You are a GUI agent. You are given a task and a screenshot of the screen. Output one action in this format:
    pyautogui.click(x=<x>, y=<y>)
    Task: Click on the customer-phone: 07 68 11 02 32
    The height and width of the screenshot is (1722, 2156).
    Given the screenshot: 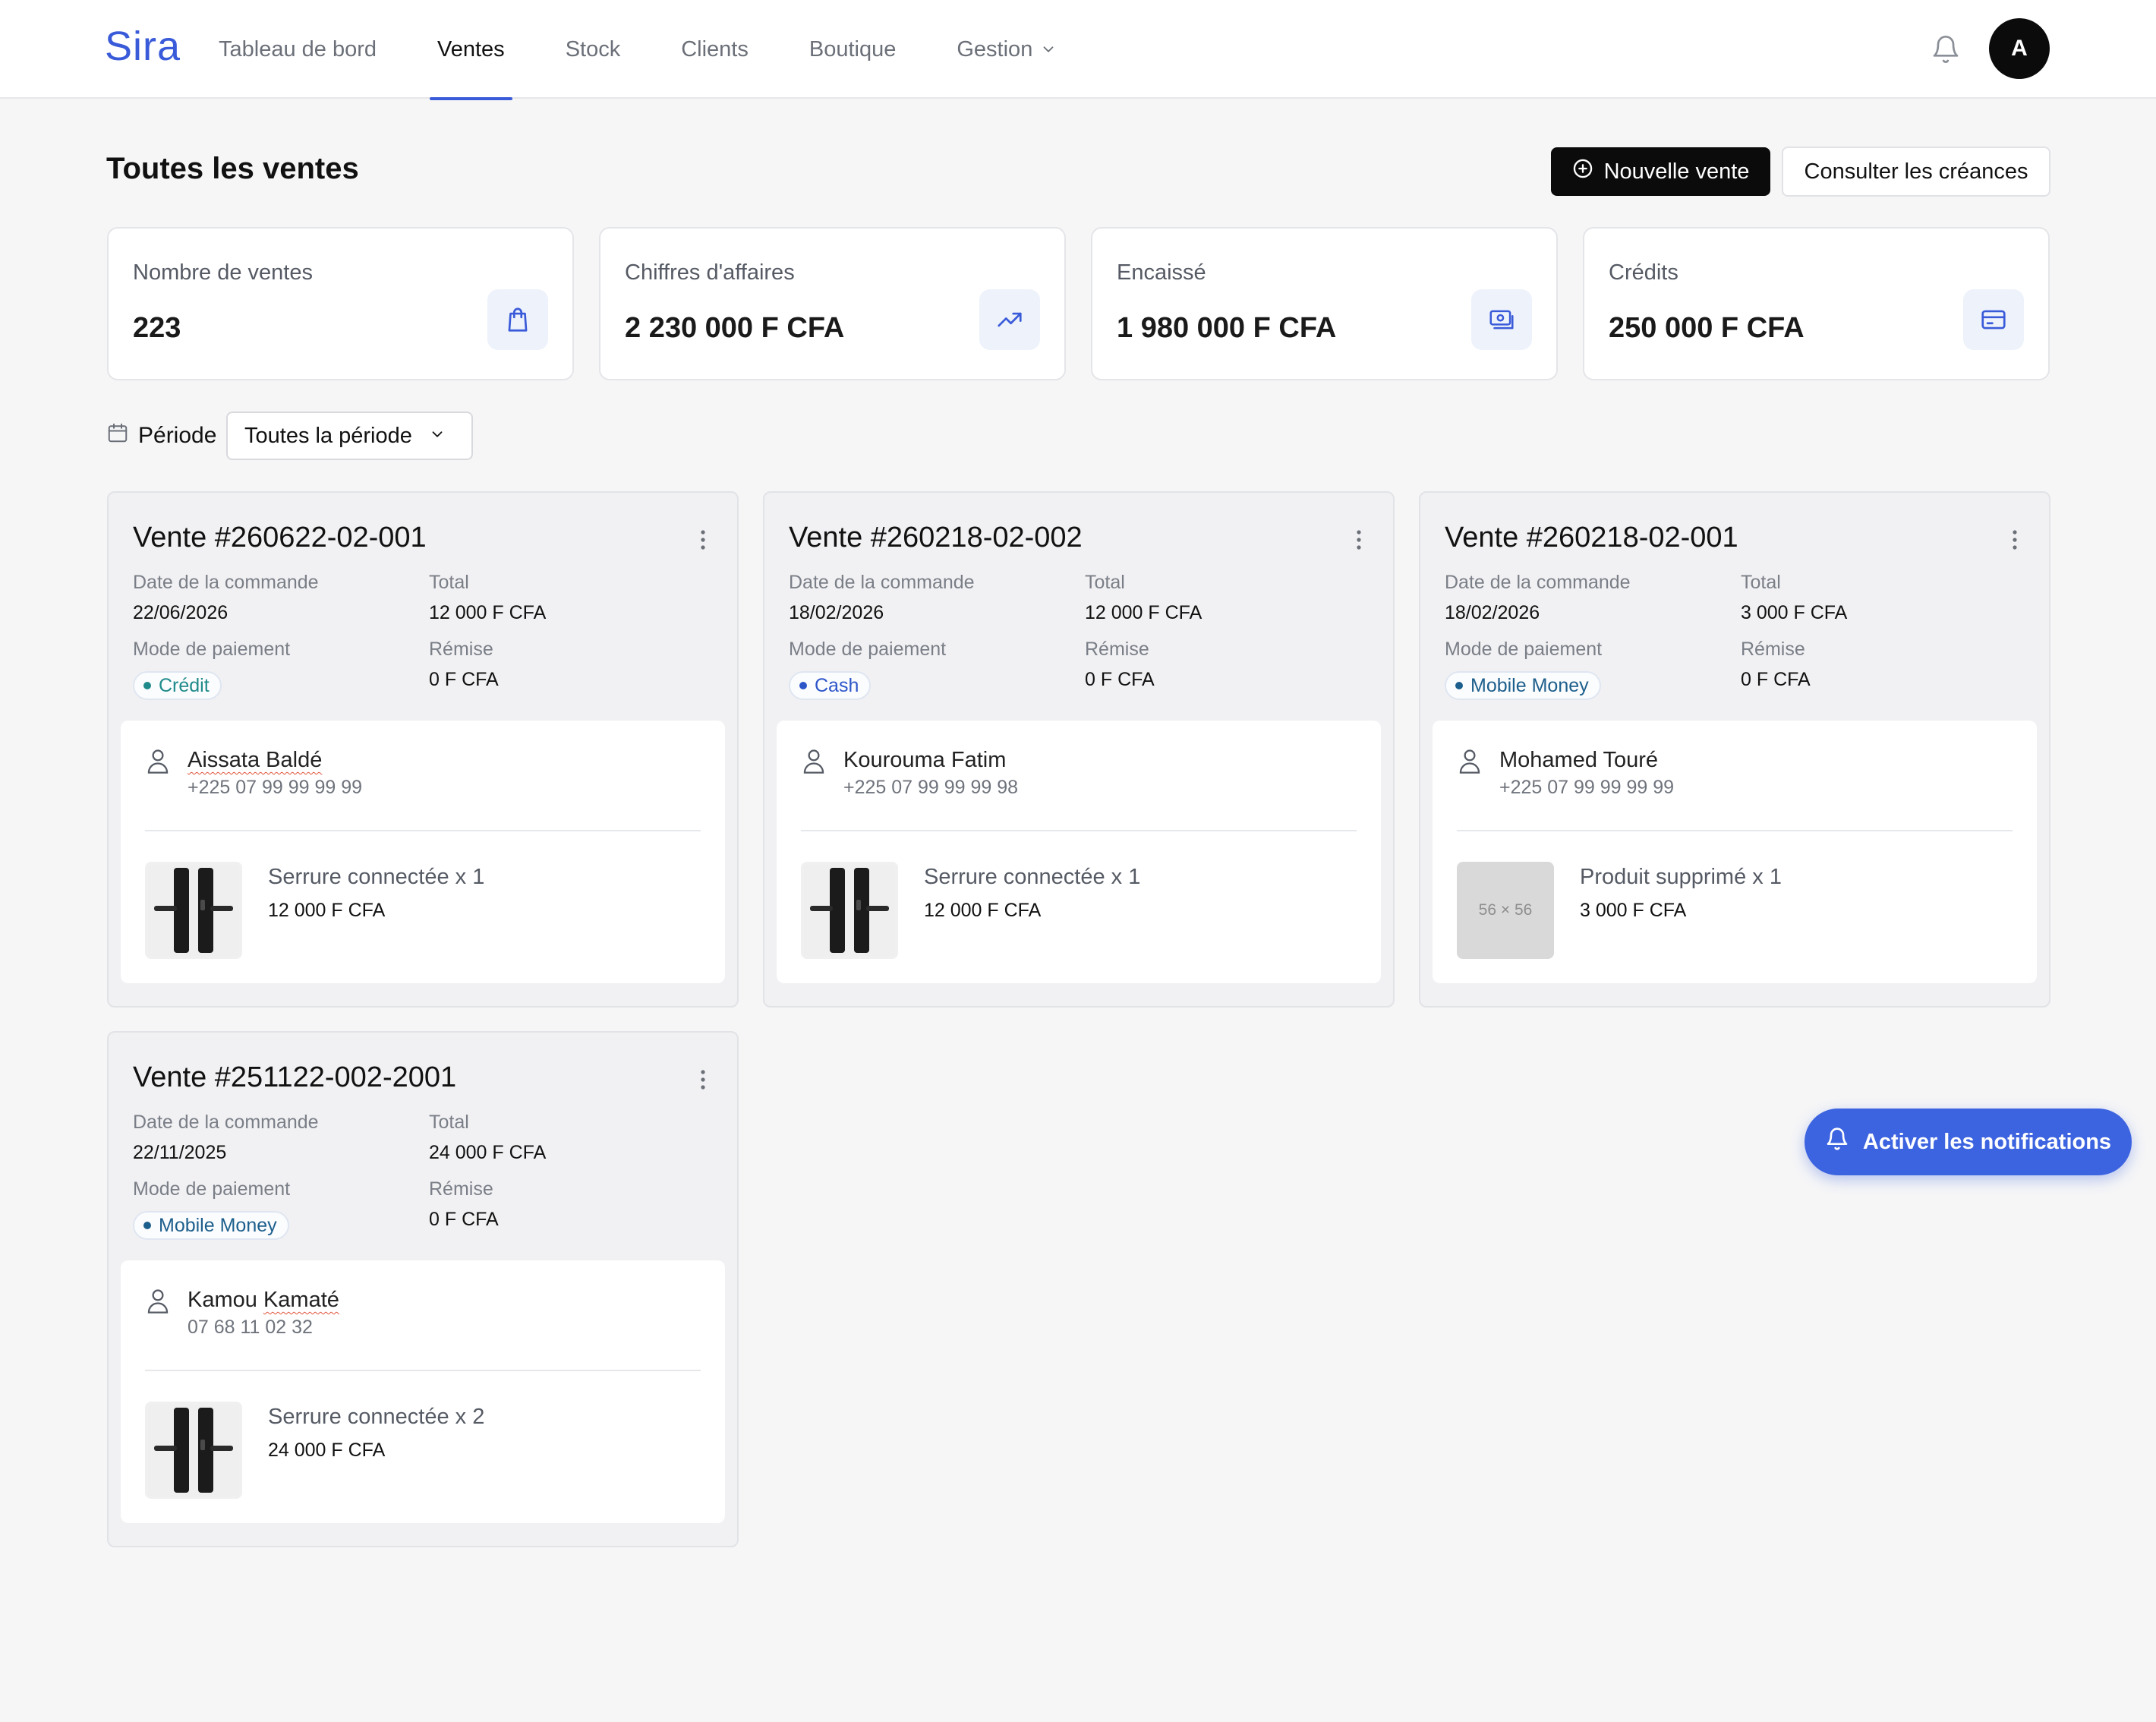 What is the action you would take?
    pyautogui.click(x=250, y=1328)
    